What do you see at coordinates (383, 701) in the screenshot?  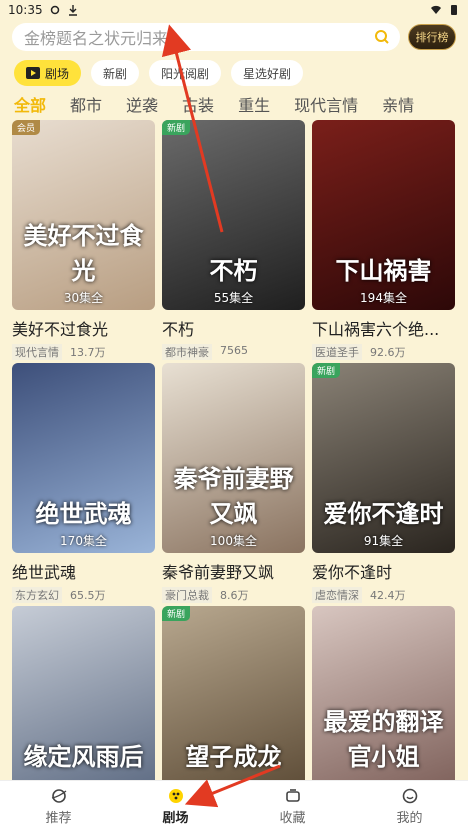 I see `drama-poster: 最爱的翻译官小姐` at bounding box center [383, 701].